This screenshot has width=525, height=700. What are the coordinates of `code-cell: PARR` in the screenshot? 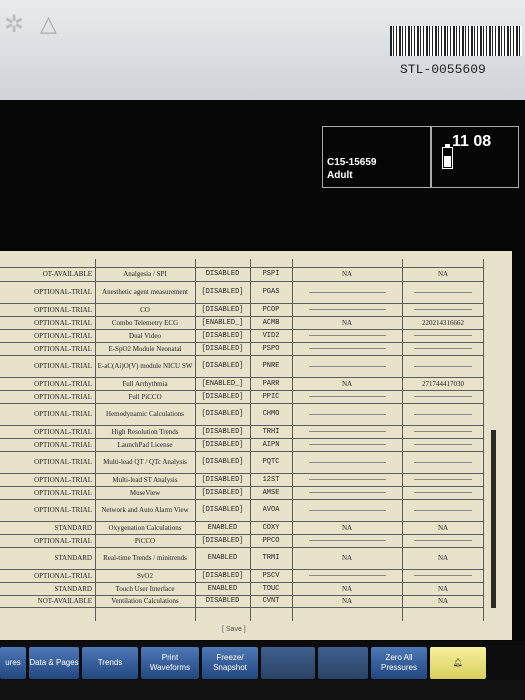 It's located at (271, 383).